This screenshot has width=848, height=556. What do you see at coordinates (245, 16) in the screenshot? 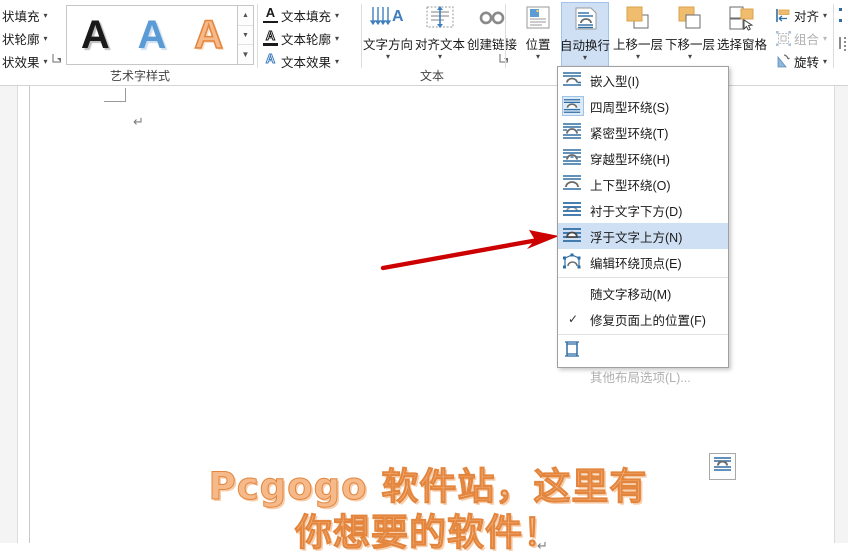
I see `scroll-up-icon: ▲` at bounding box center [245, 16].